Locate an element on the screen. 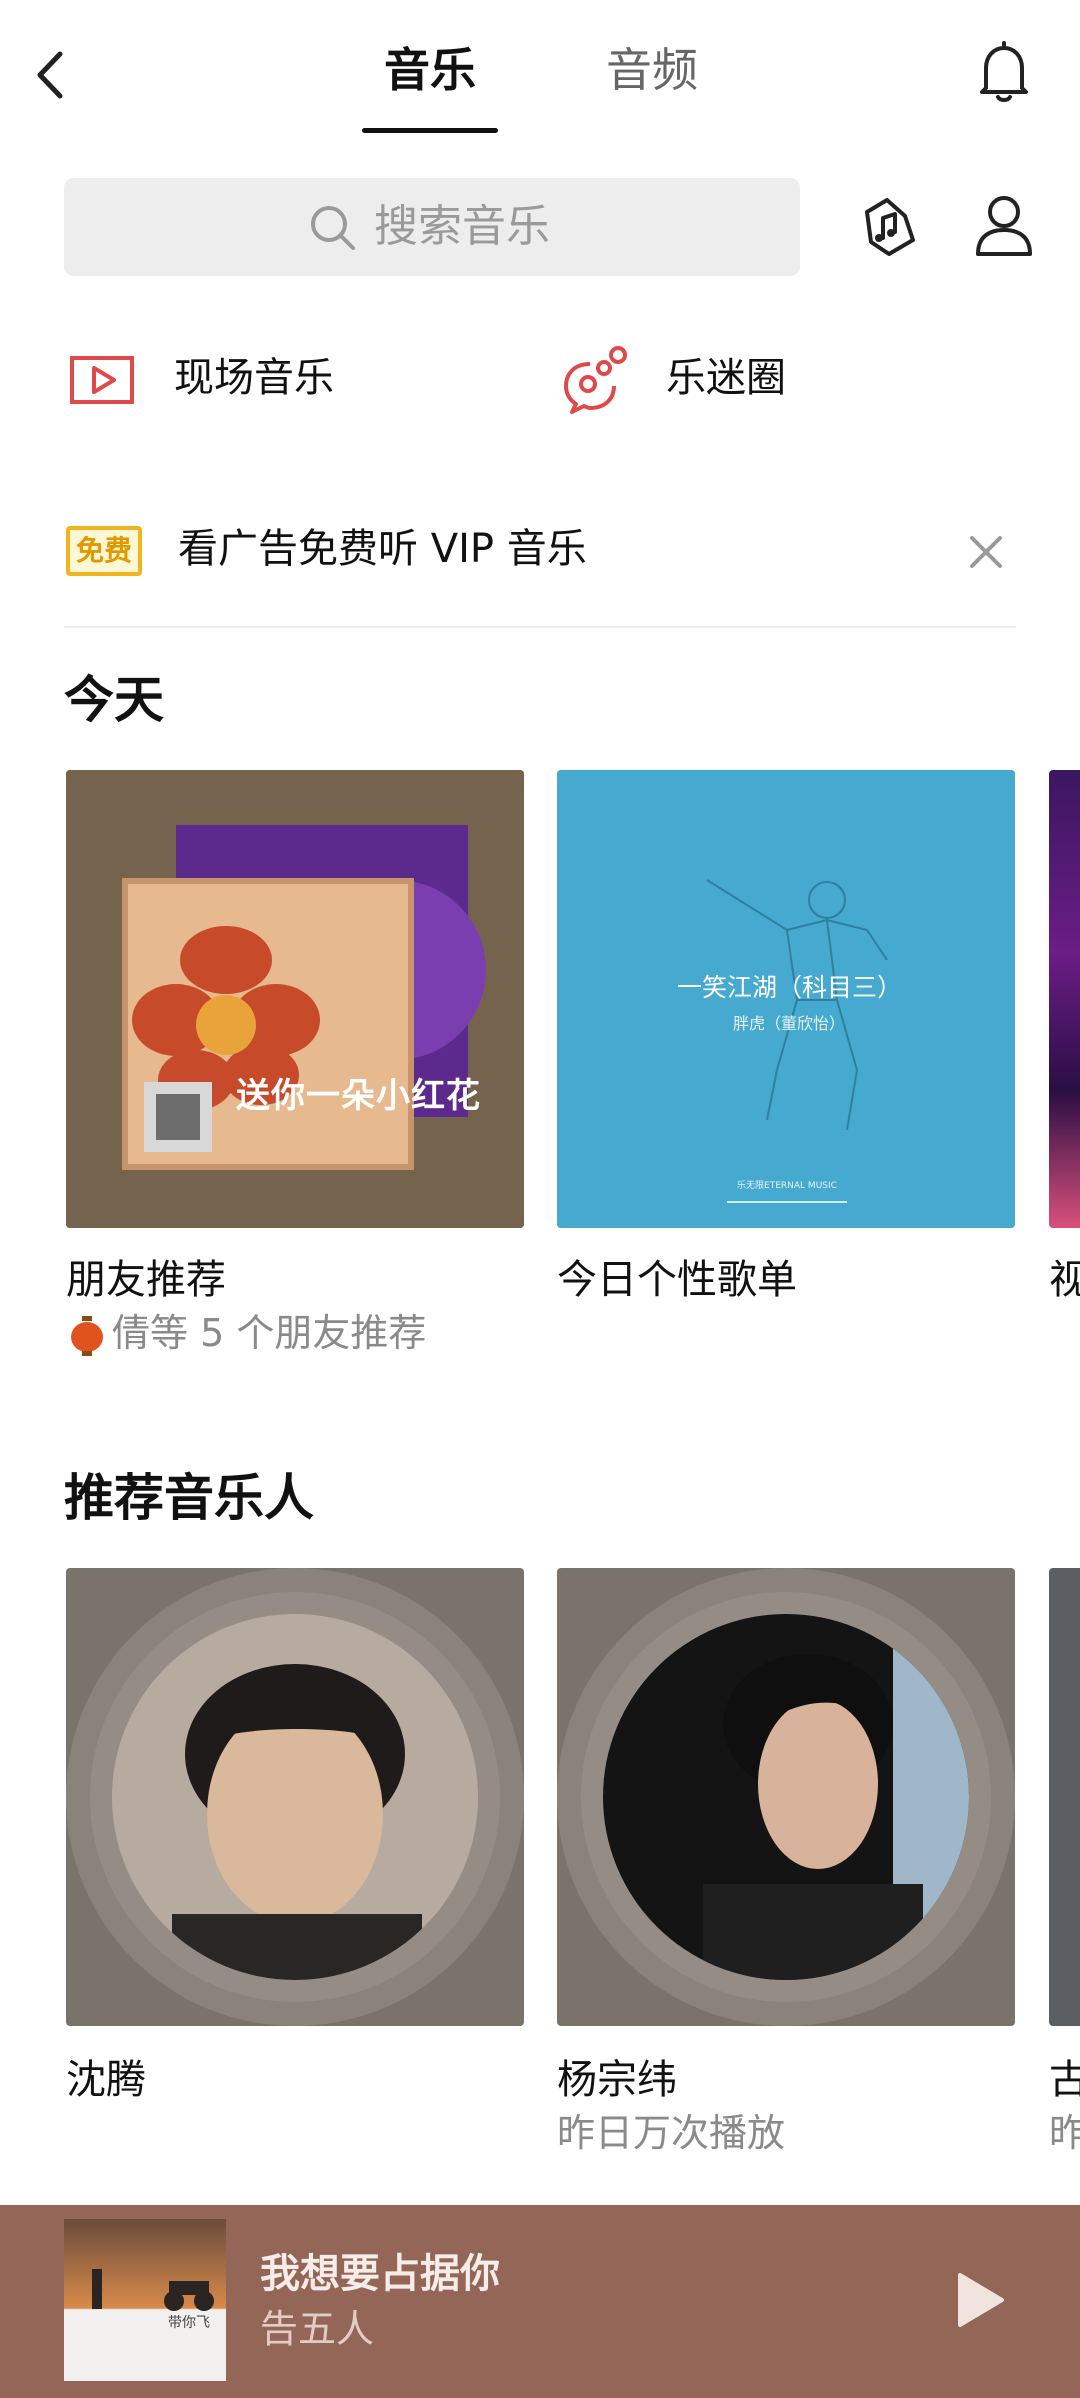  ad-close-button is located at coordinates (986, 552).